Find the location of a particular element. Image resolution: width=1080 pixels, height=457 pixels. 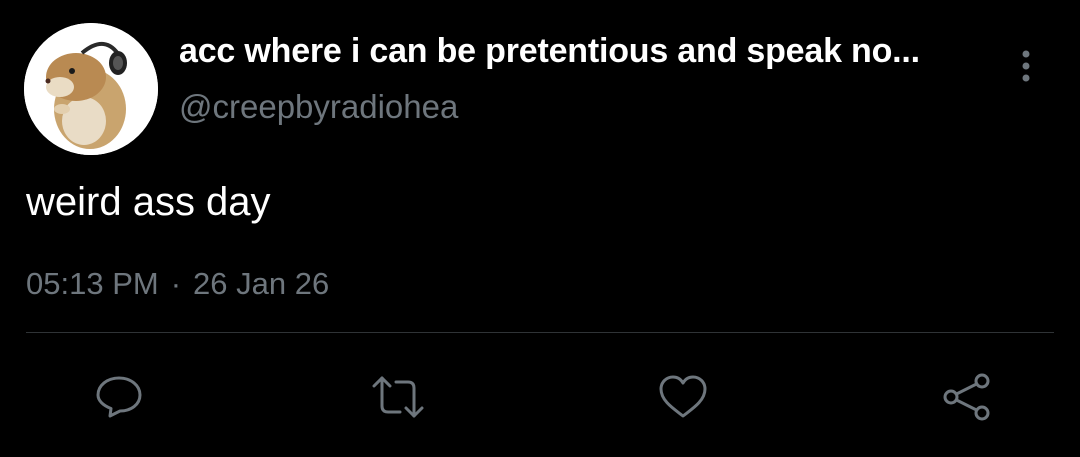

avatar is located at coordinates (91, 89).